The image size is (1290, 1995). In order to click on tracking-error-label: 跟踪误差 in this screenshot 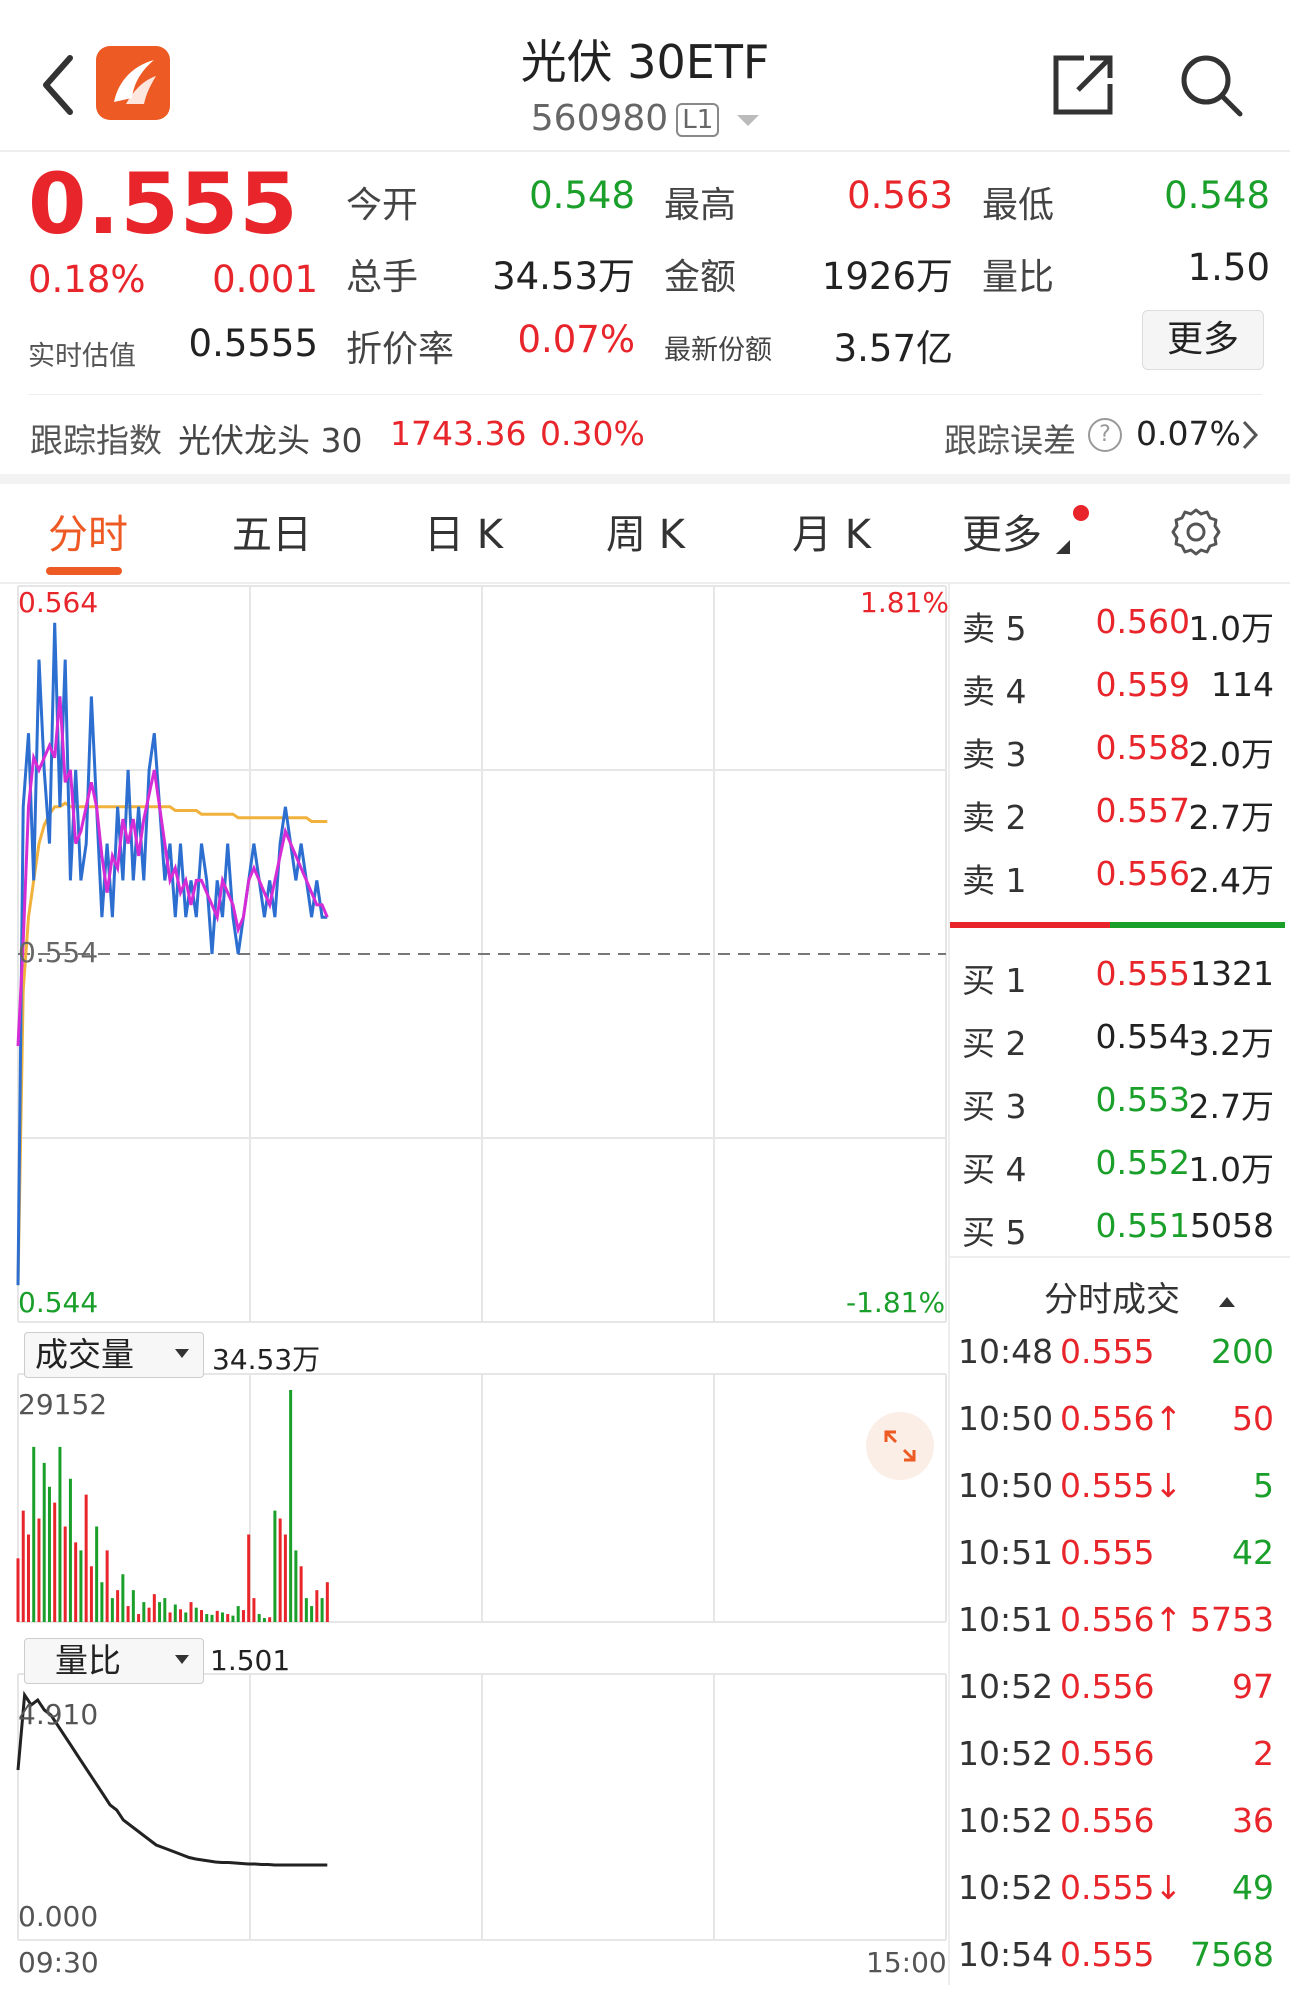, I will do `click(1010, 440)`.